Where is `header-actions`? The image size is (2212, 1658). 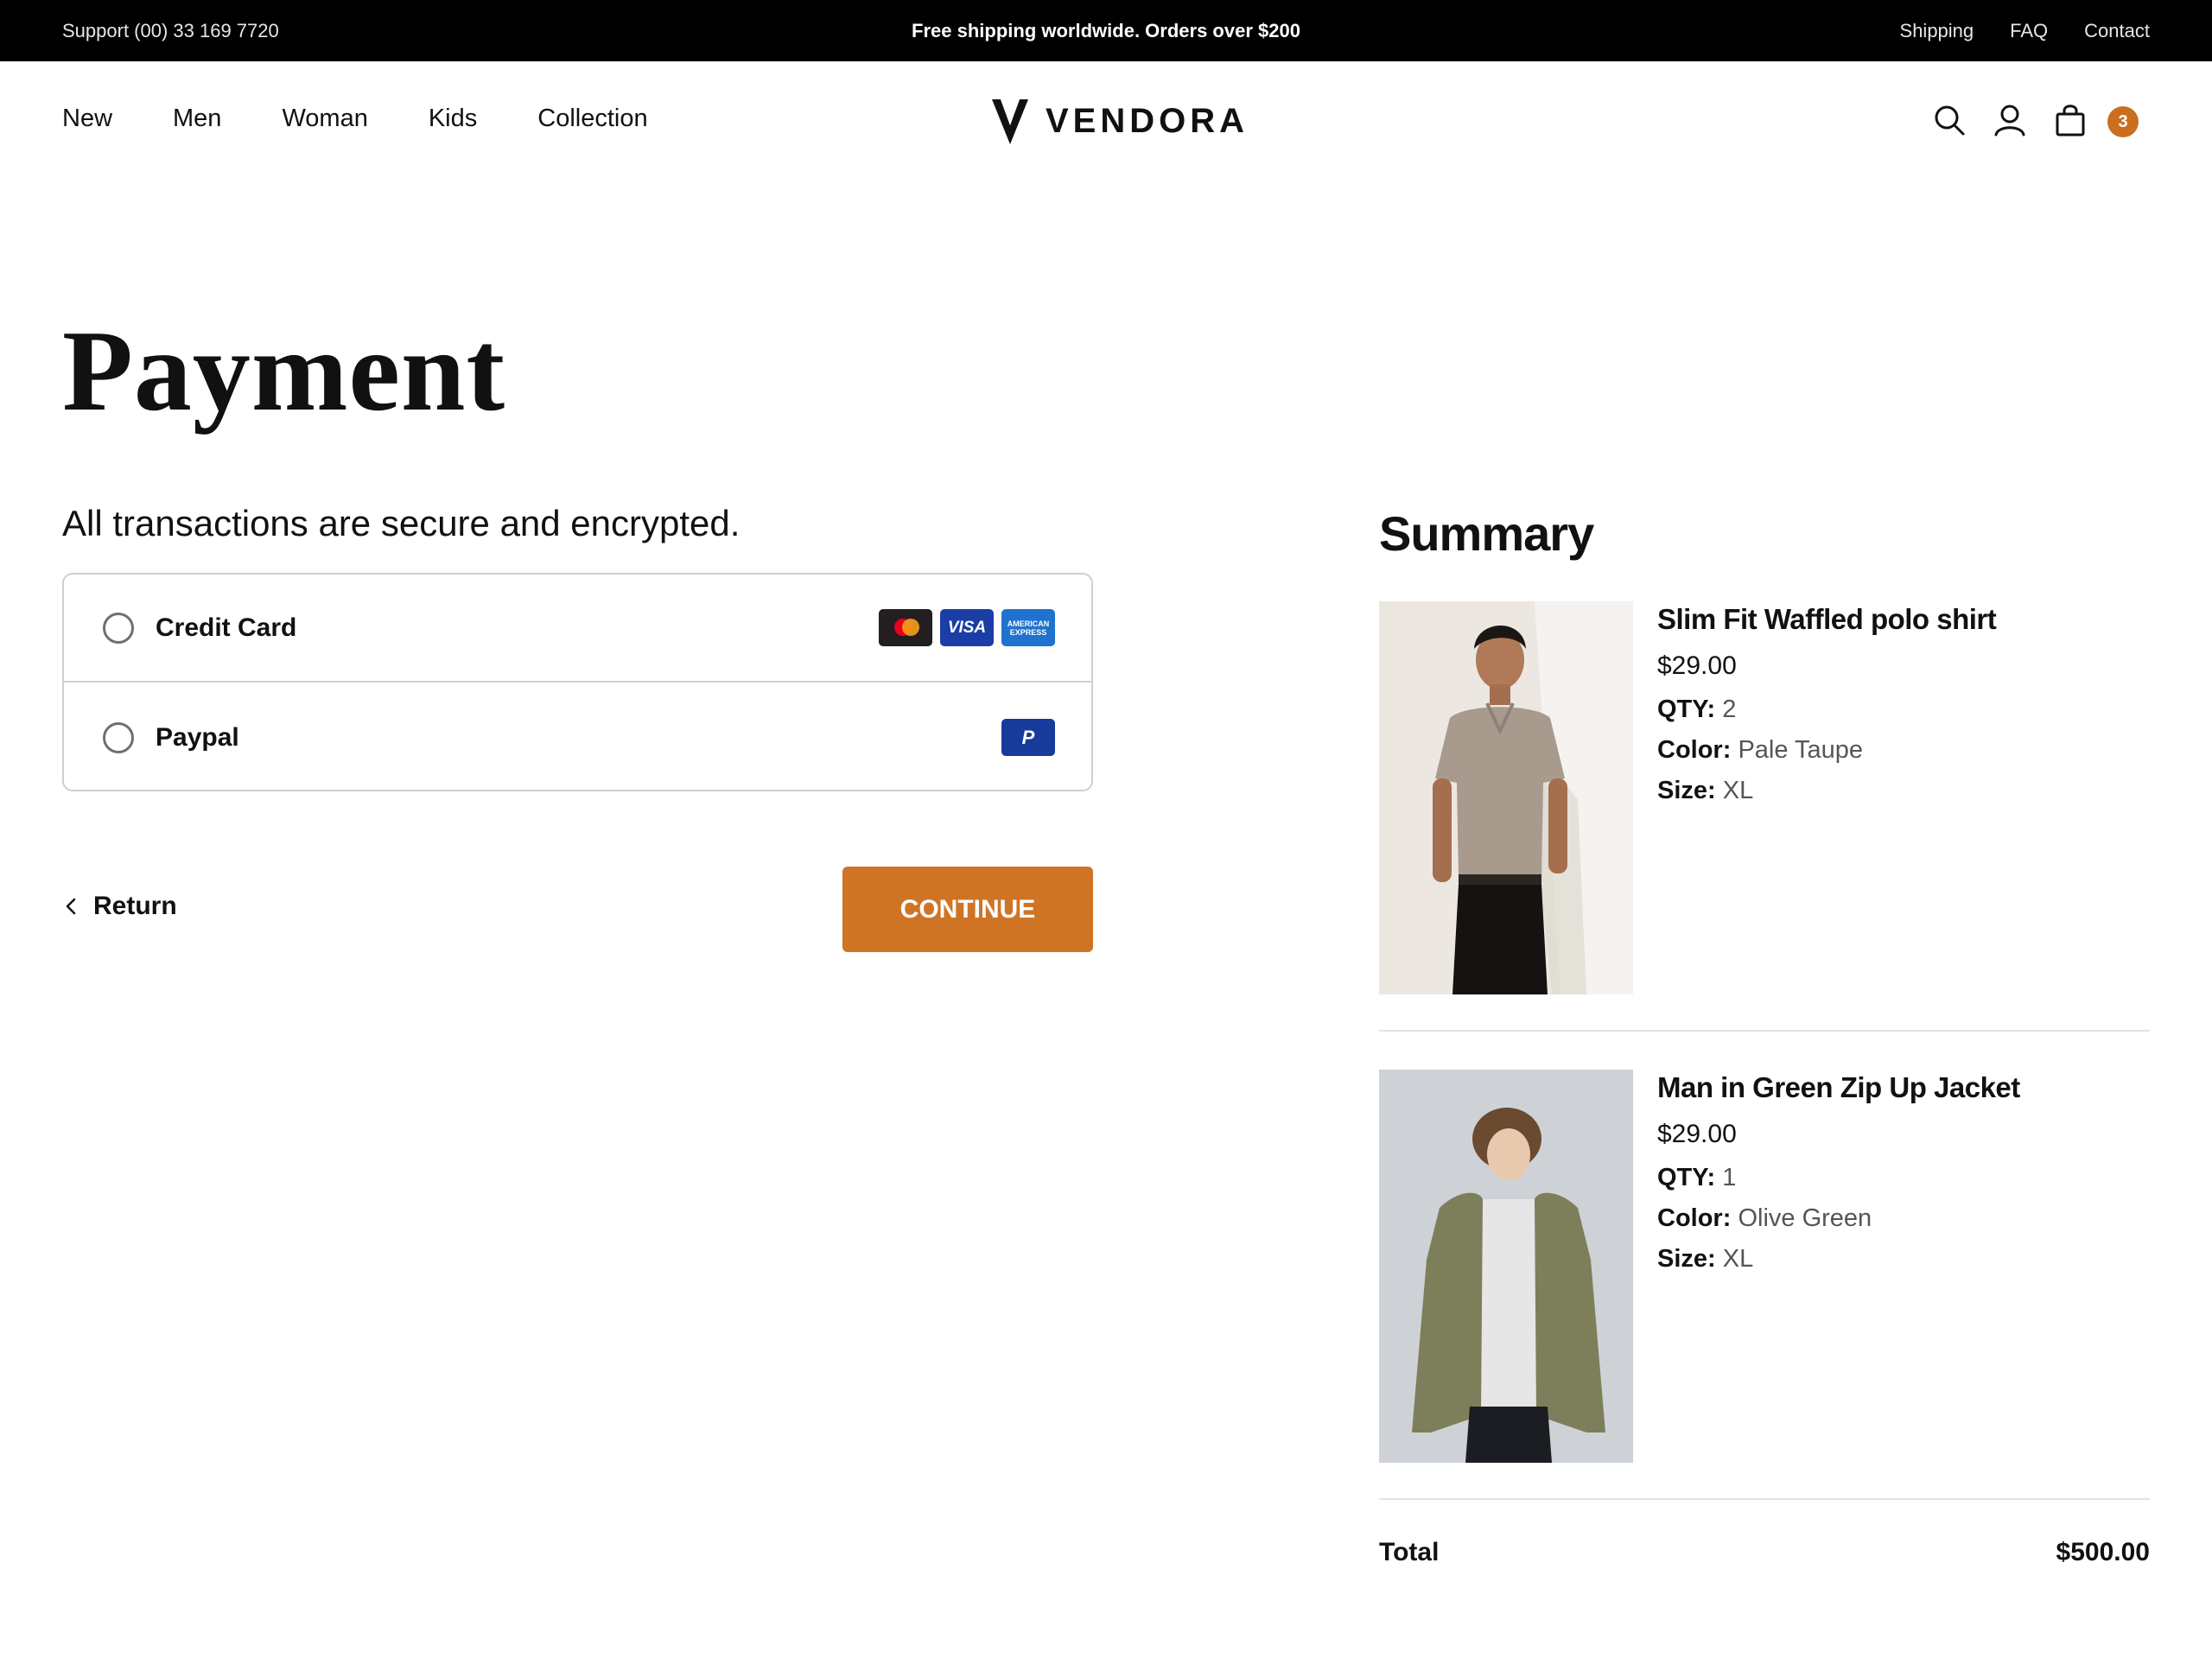 header-actions is located at coordinates (2010, 120).